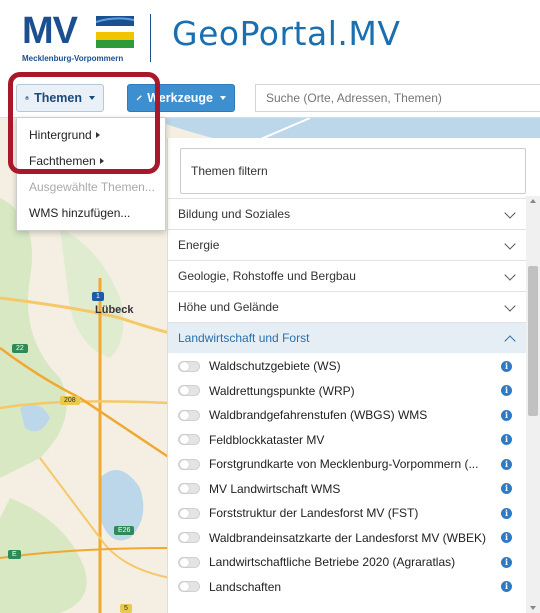  I want to click on panel-scrollbar, so click(533, 404).